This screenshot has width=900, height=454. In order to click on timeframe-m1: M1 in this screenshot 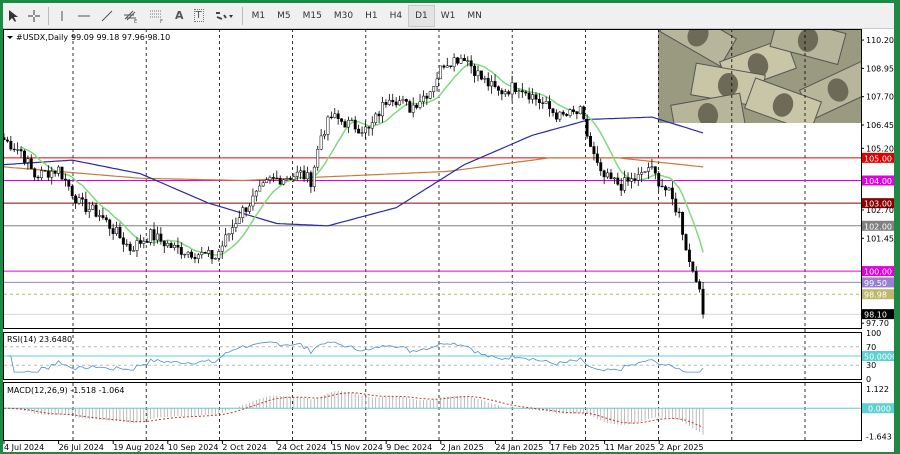, I will do `click(259, 16)`.